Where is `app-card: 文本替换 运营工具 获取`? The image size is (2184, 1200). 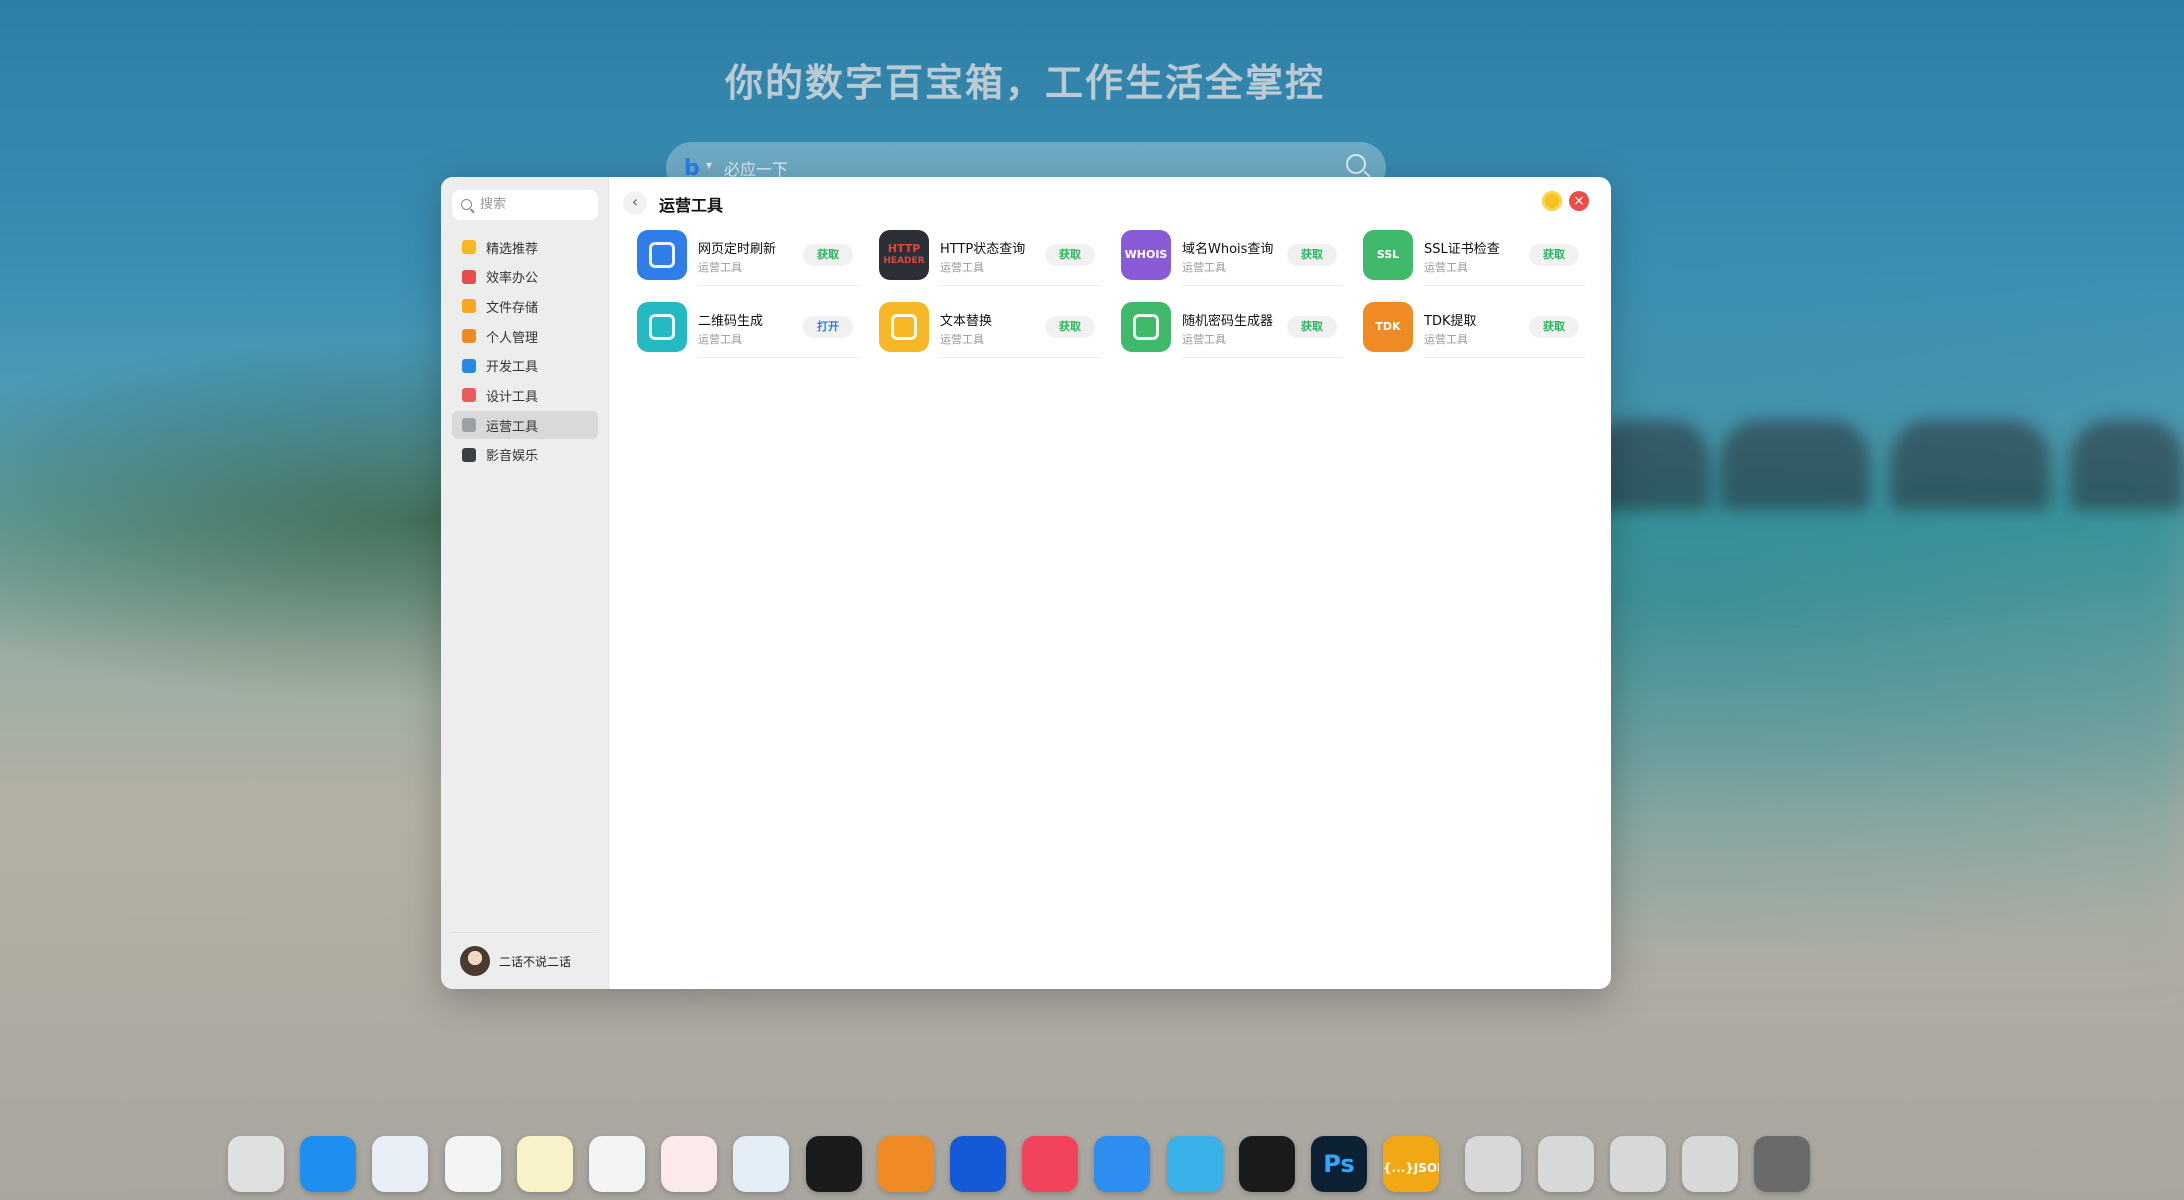 app-card: 文本替换 运营工具 获取 is located at coordinates (990, 332).